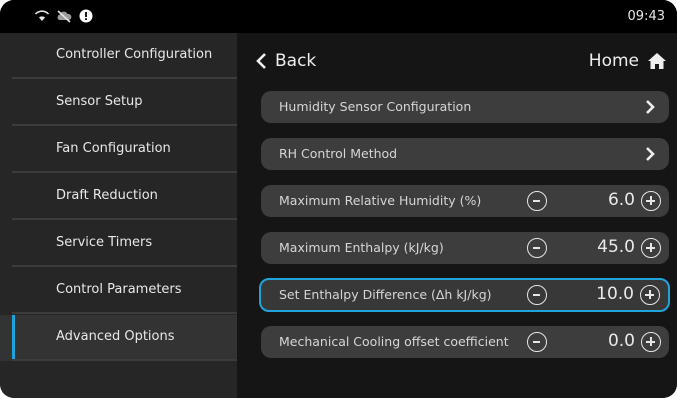  Describe the element at coordinates (621, 200) in the screenshot. I see `value-display: 6.0` at that location.